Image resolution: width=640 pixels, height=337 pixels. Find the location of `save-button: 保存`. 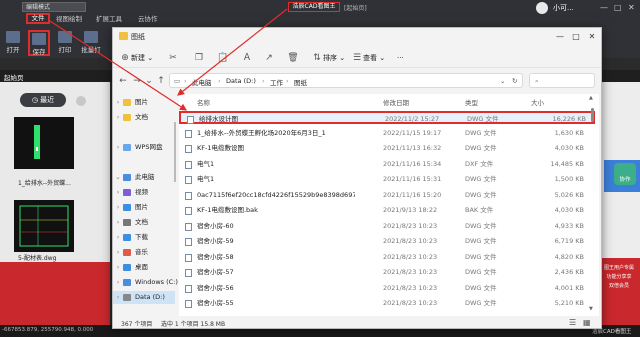

save-button: 保存 is located at coordinates (39, 43).